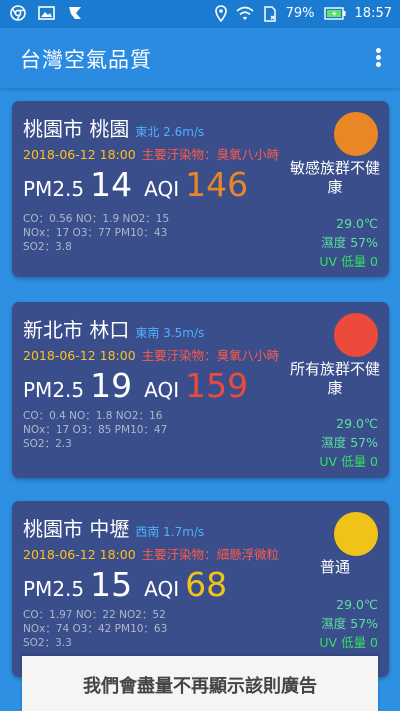 The width and height of the screenshot is (400, 711). What do you see at coordinates (95, 629) in the screenshot?
I see `gas-line: NOx：74 O3：42 PM10：63` at bounding box center [95, 629].